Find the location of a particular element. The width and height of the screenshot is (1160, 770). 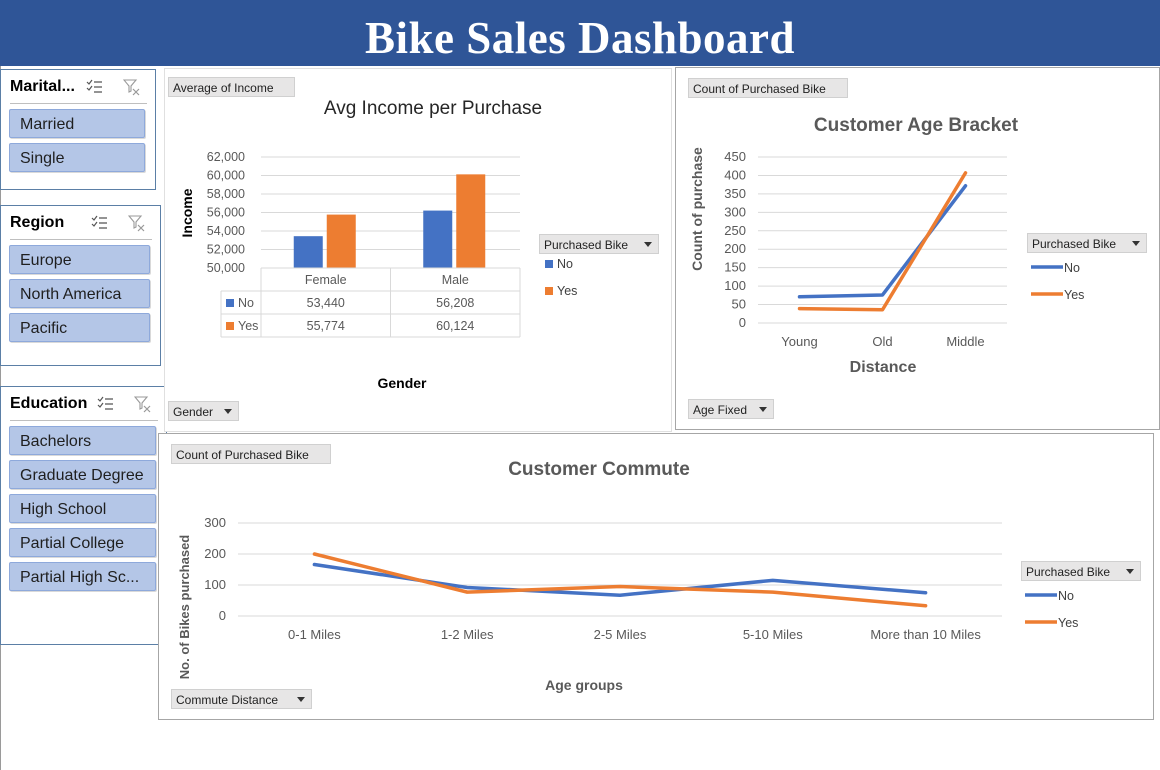

y-tick-label: 60,000 is located at coordinates (226, 176).